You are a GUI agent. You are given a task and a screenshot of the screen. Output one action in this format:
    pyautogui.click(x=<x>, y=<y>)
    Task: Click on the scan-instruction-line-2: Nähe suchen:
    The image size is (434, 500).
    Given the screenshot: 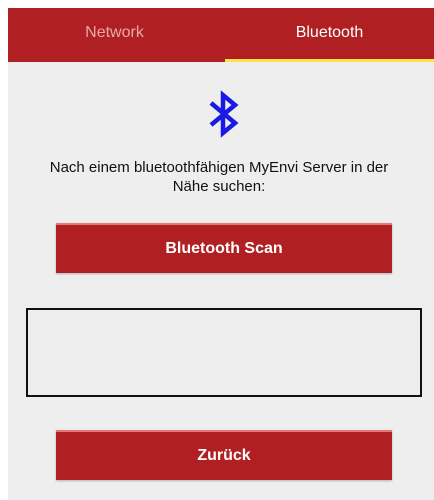 What is the action you would take?
    pyautogui.click(x=219, y=186)
    